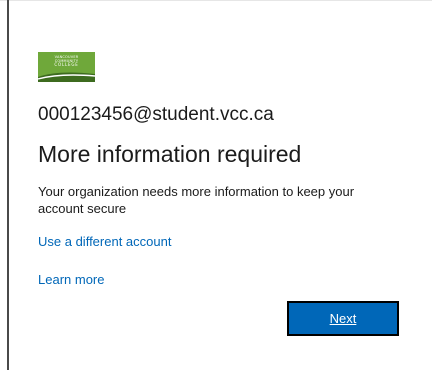 The width and height of the screenshot is (432, 370). What do you see at coordinates (66, 64) in the screenshot?
I see `logo-line-3: COLLEGE` at bounding box center [66, 64].